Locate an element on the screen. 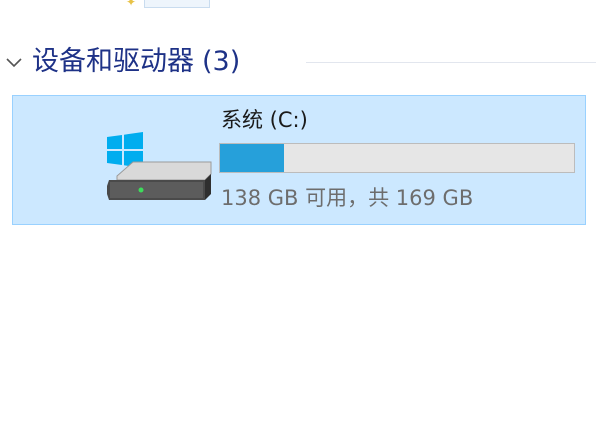  drive-space-text: 138 GB 可用，共 169 GB is located at coordinates (347, 198).